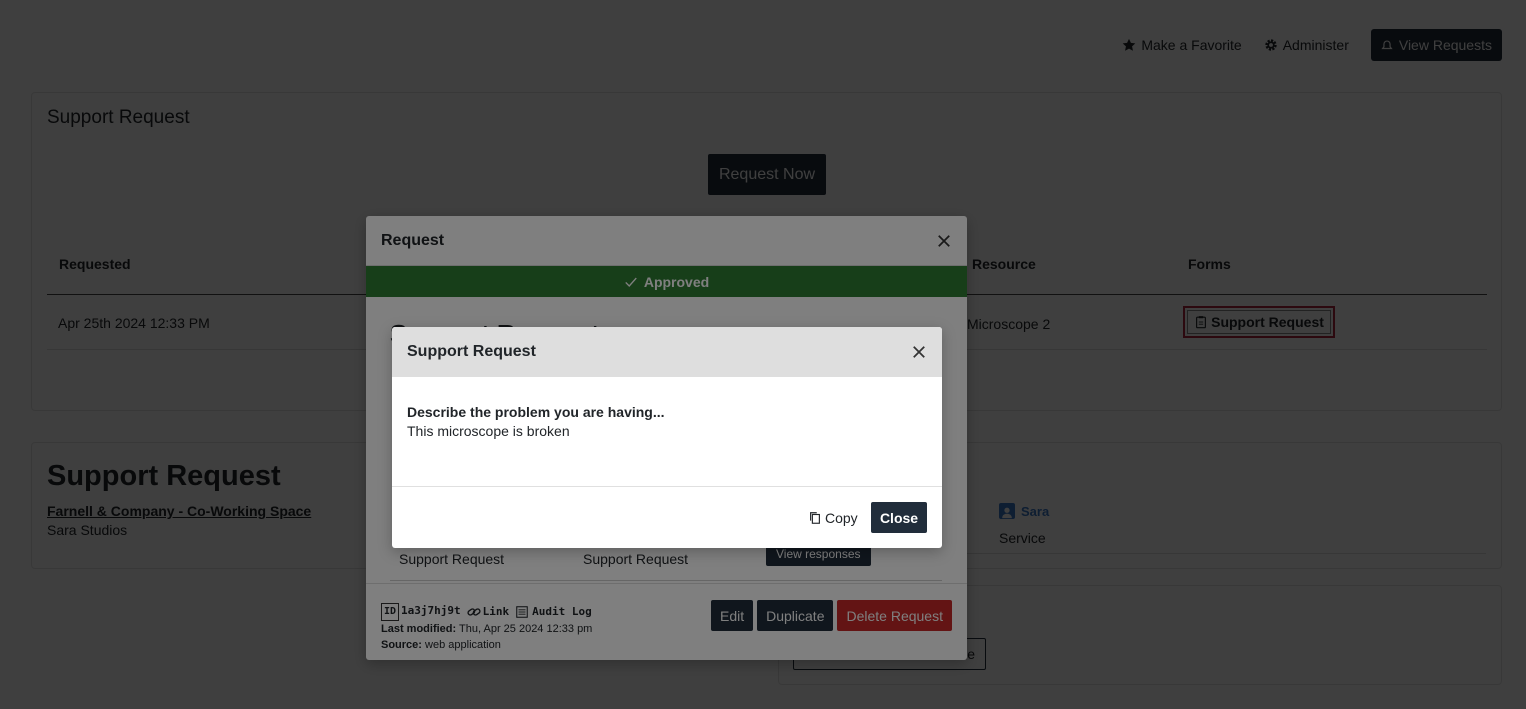 The height and width of the screenshot is (709, 1526). I want to click on copy-label: Copy, so click(841, 518).